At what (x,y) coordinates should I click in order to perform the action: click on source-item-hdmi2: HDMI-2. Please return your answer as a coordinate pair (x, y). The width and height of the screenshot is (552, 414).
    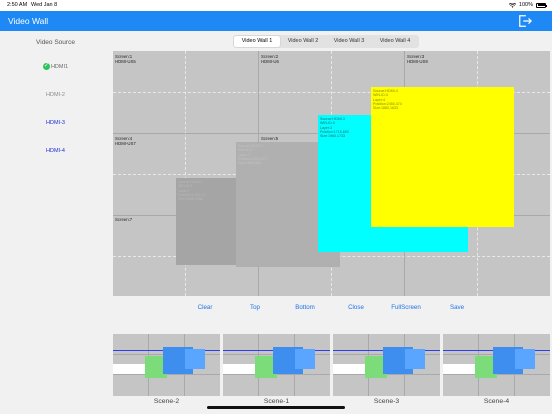
    Looking at the image, I should click on (55, 95).